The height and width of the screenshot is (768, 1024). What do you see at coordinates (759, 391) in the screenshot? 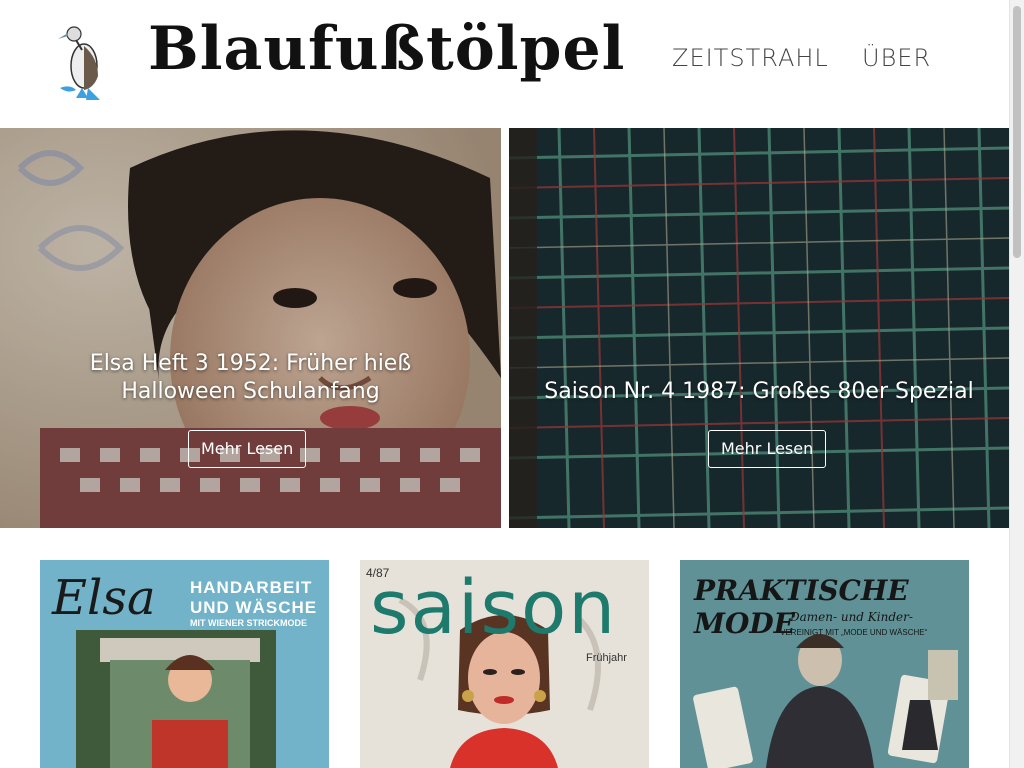
I see `hero-title: Saison Nr. 4 1987: Großes 80er Spezial` at bounding box center [759, 391].